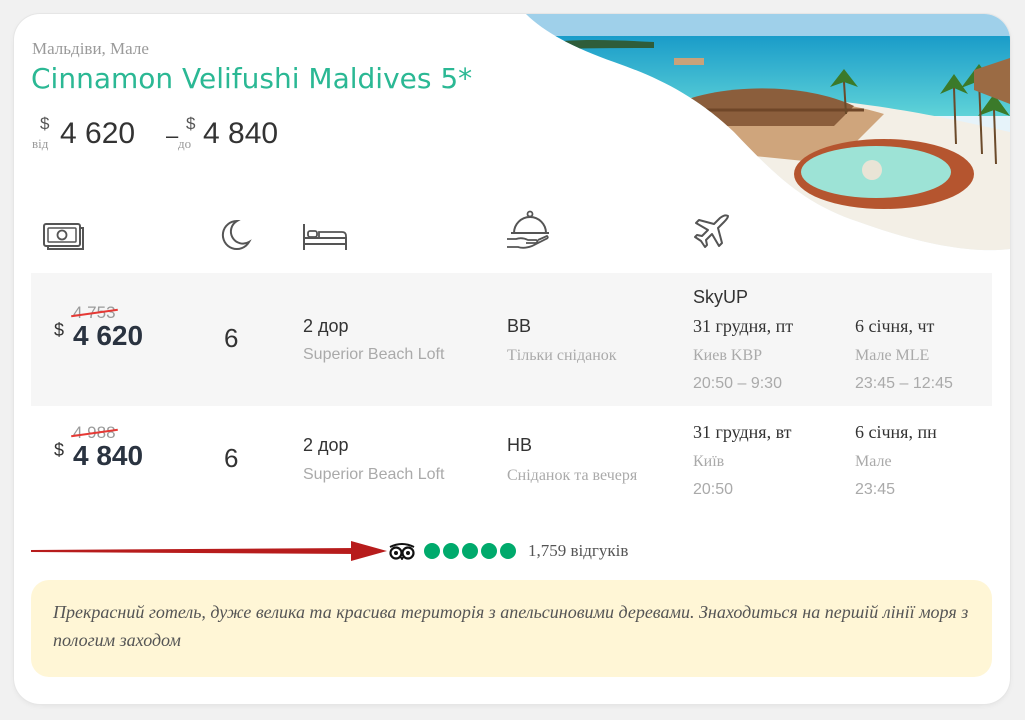 This screenshot has width=1025, height=720. Describe the element at coordinates (711, 231) in the screenshot. I see `airplane-icon` at that location.